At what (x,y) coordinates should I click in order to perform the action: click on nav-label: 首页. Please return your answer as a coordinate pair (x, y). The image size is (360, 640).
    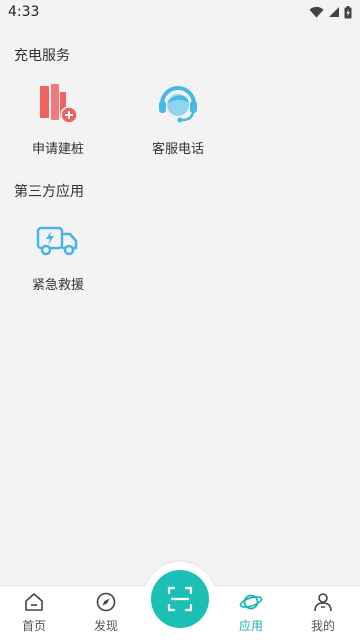
    Looking at the image, I should click on (33, 626).